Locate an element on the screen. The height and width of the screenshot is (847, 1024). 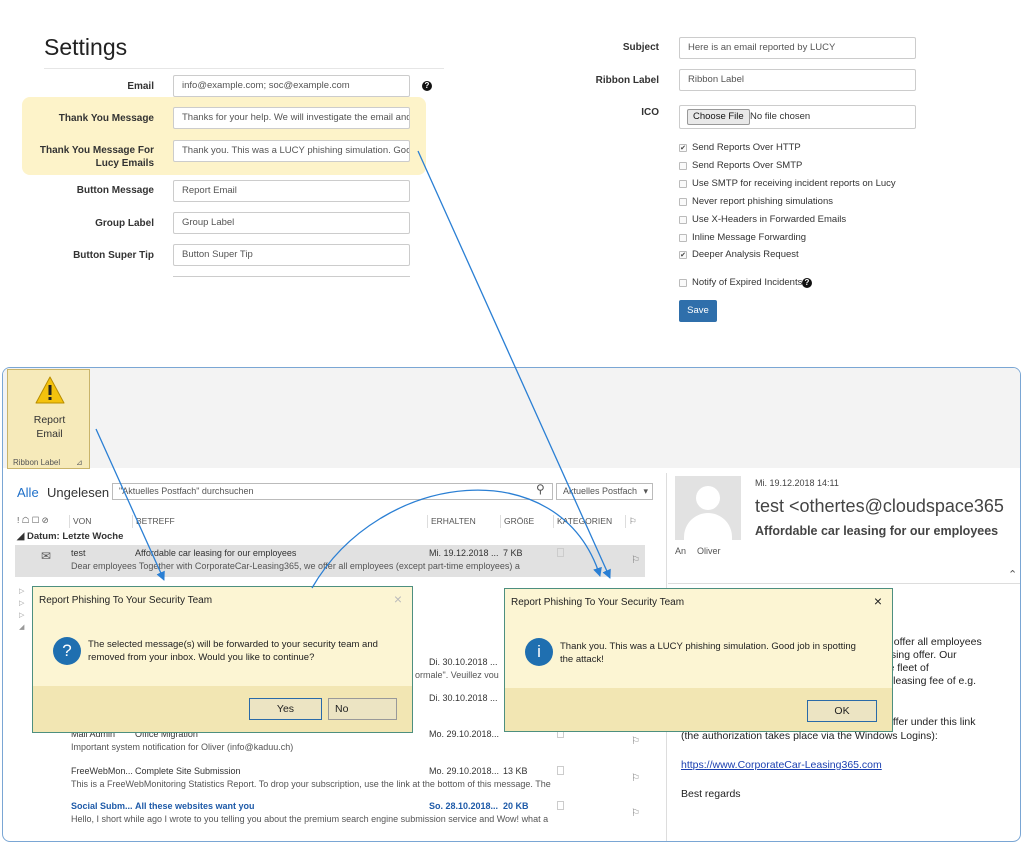
body-line: y leasing fee of e.g. is located at coordinates (931, 681).